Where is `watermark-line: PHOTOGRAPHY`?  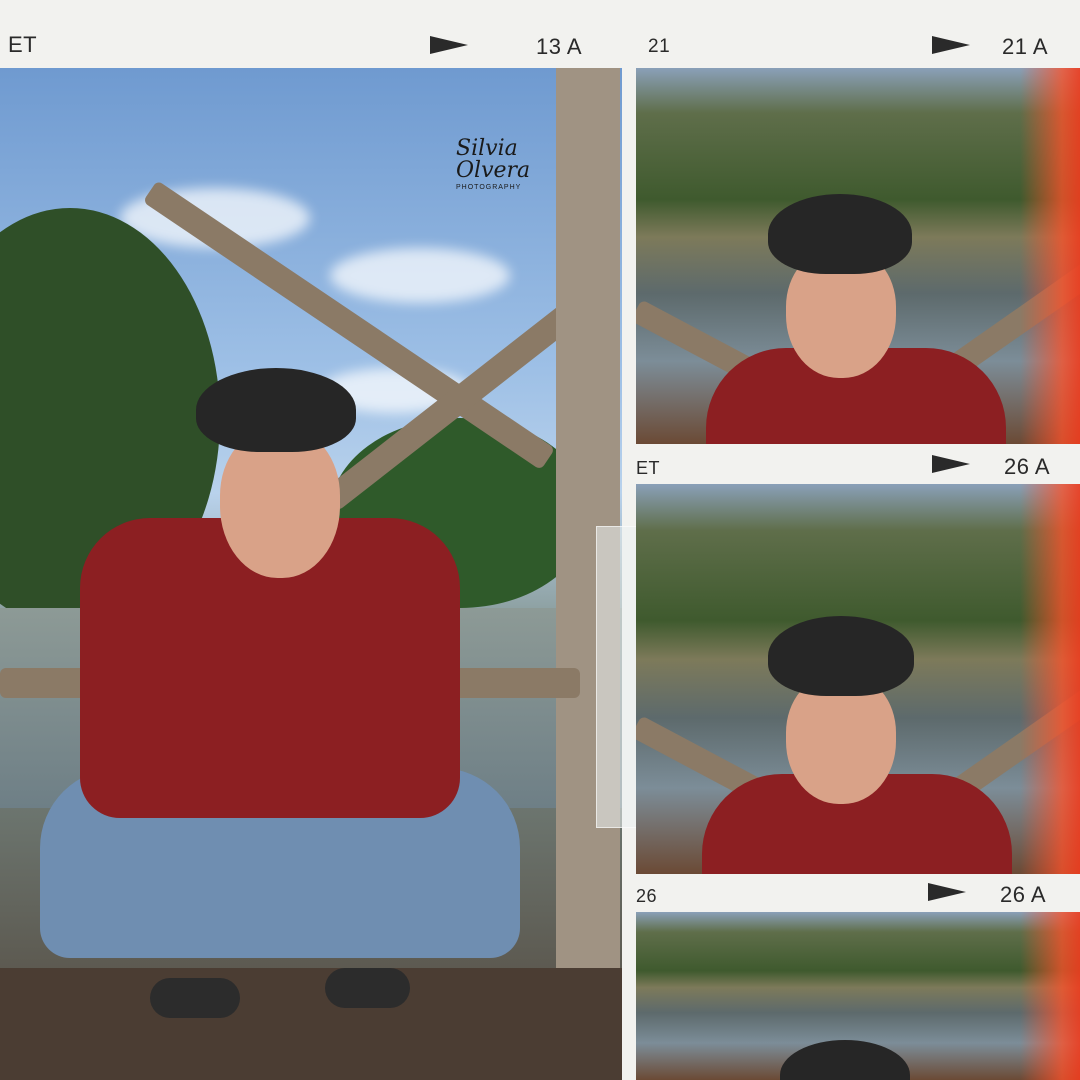
watermark-line: PHOTOGRAPHY is located at coordinates (489, 187).